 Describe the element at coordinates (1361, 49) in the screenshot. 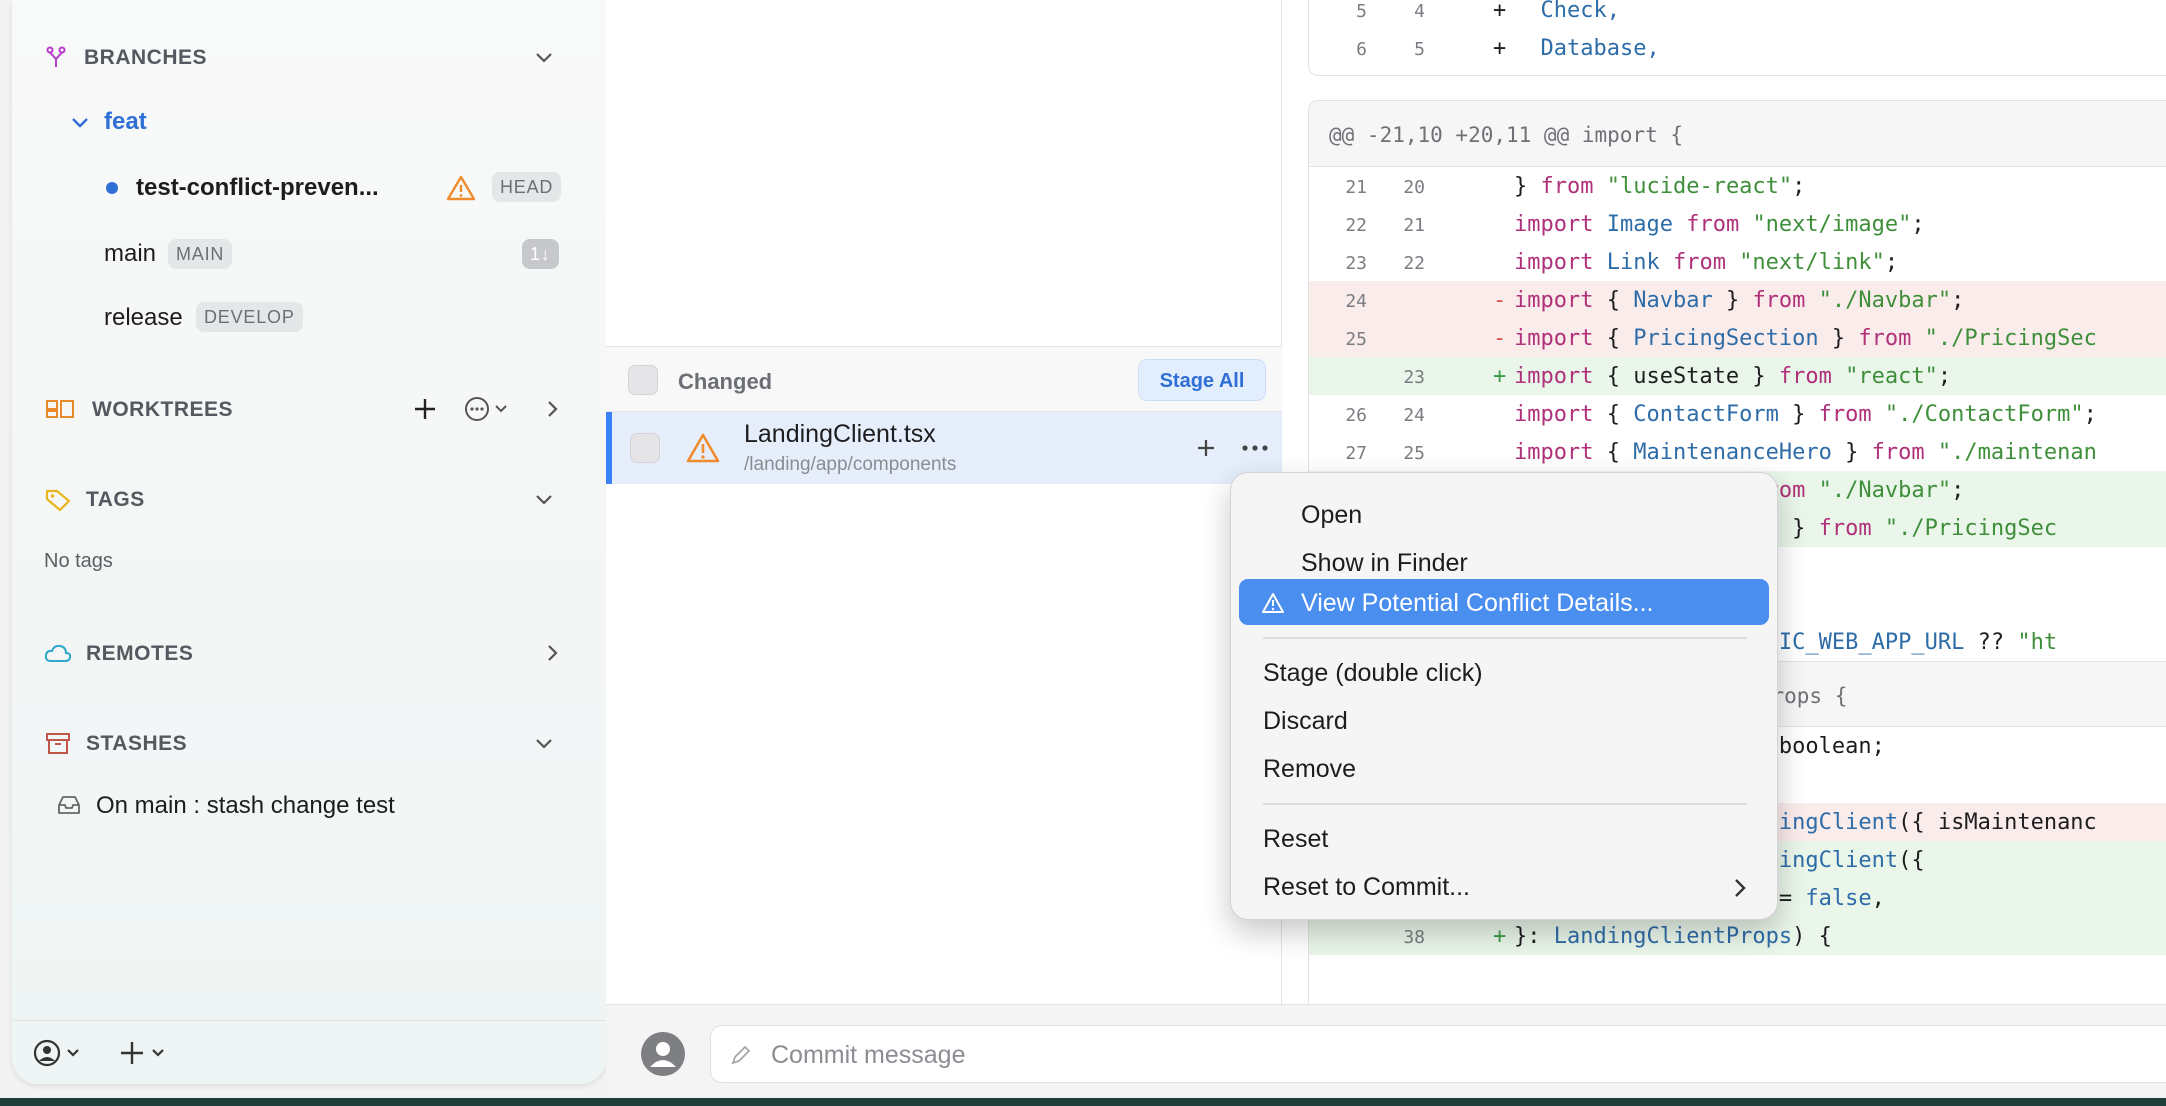

I see `old-line-number: 6` at that location.